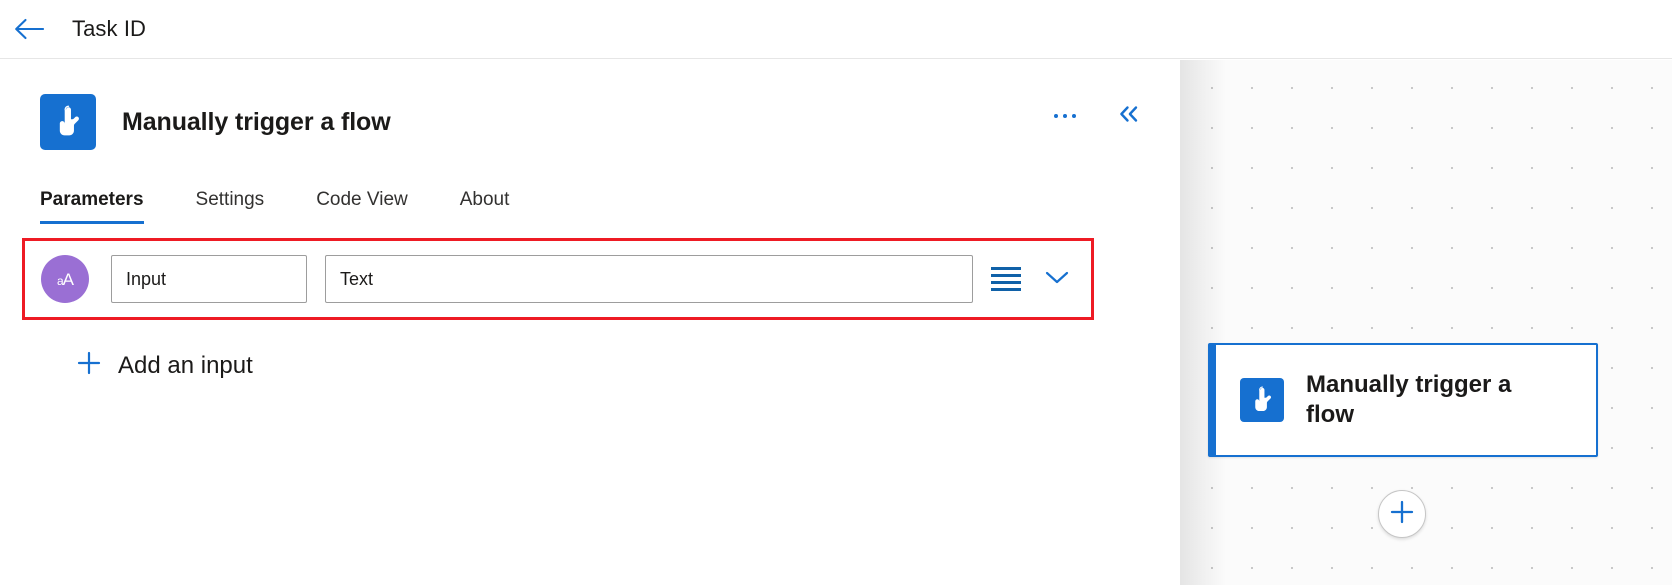 The height and width of the screenshot is (585, 1672). I want to click on back-button, so click(29, 29).